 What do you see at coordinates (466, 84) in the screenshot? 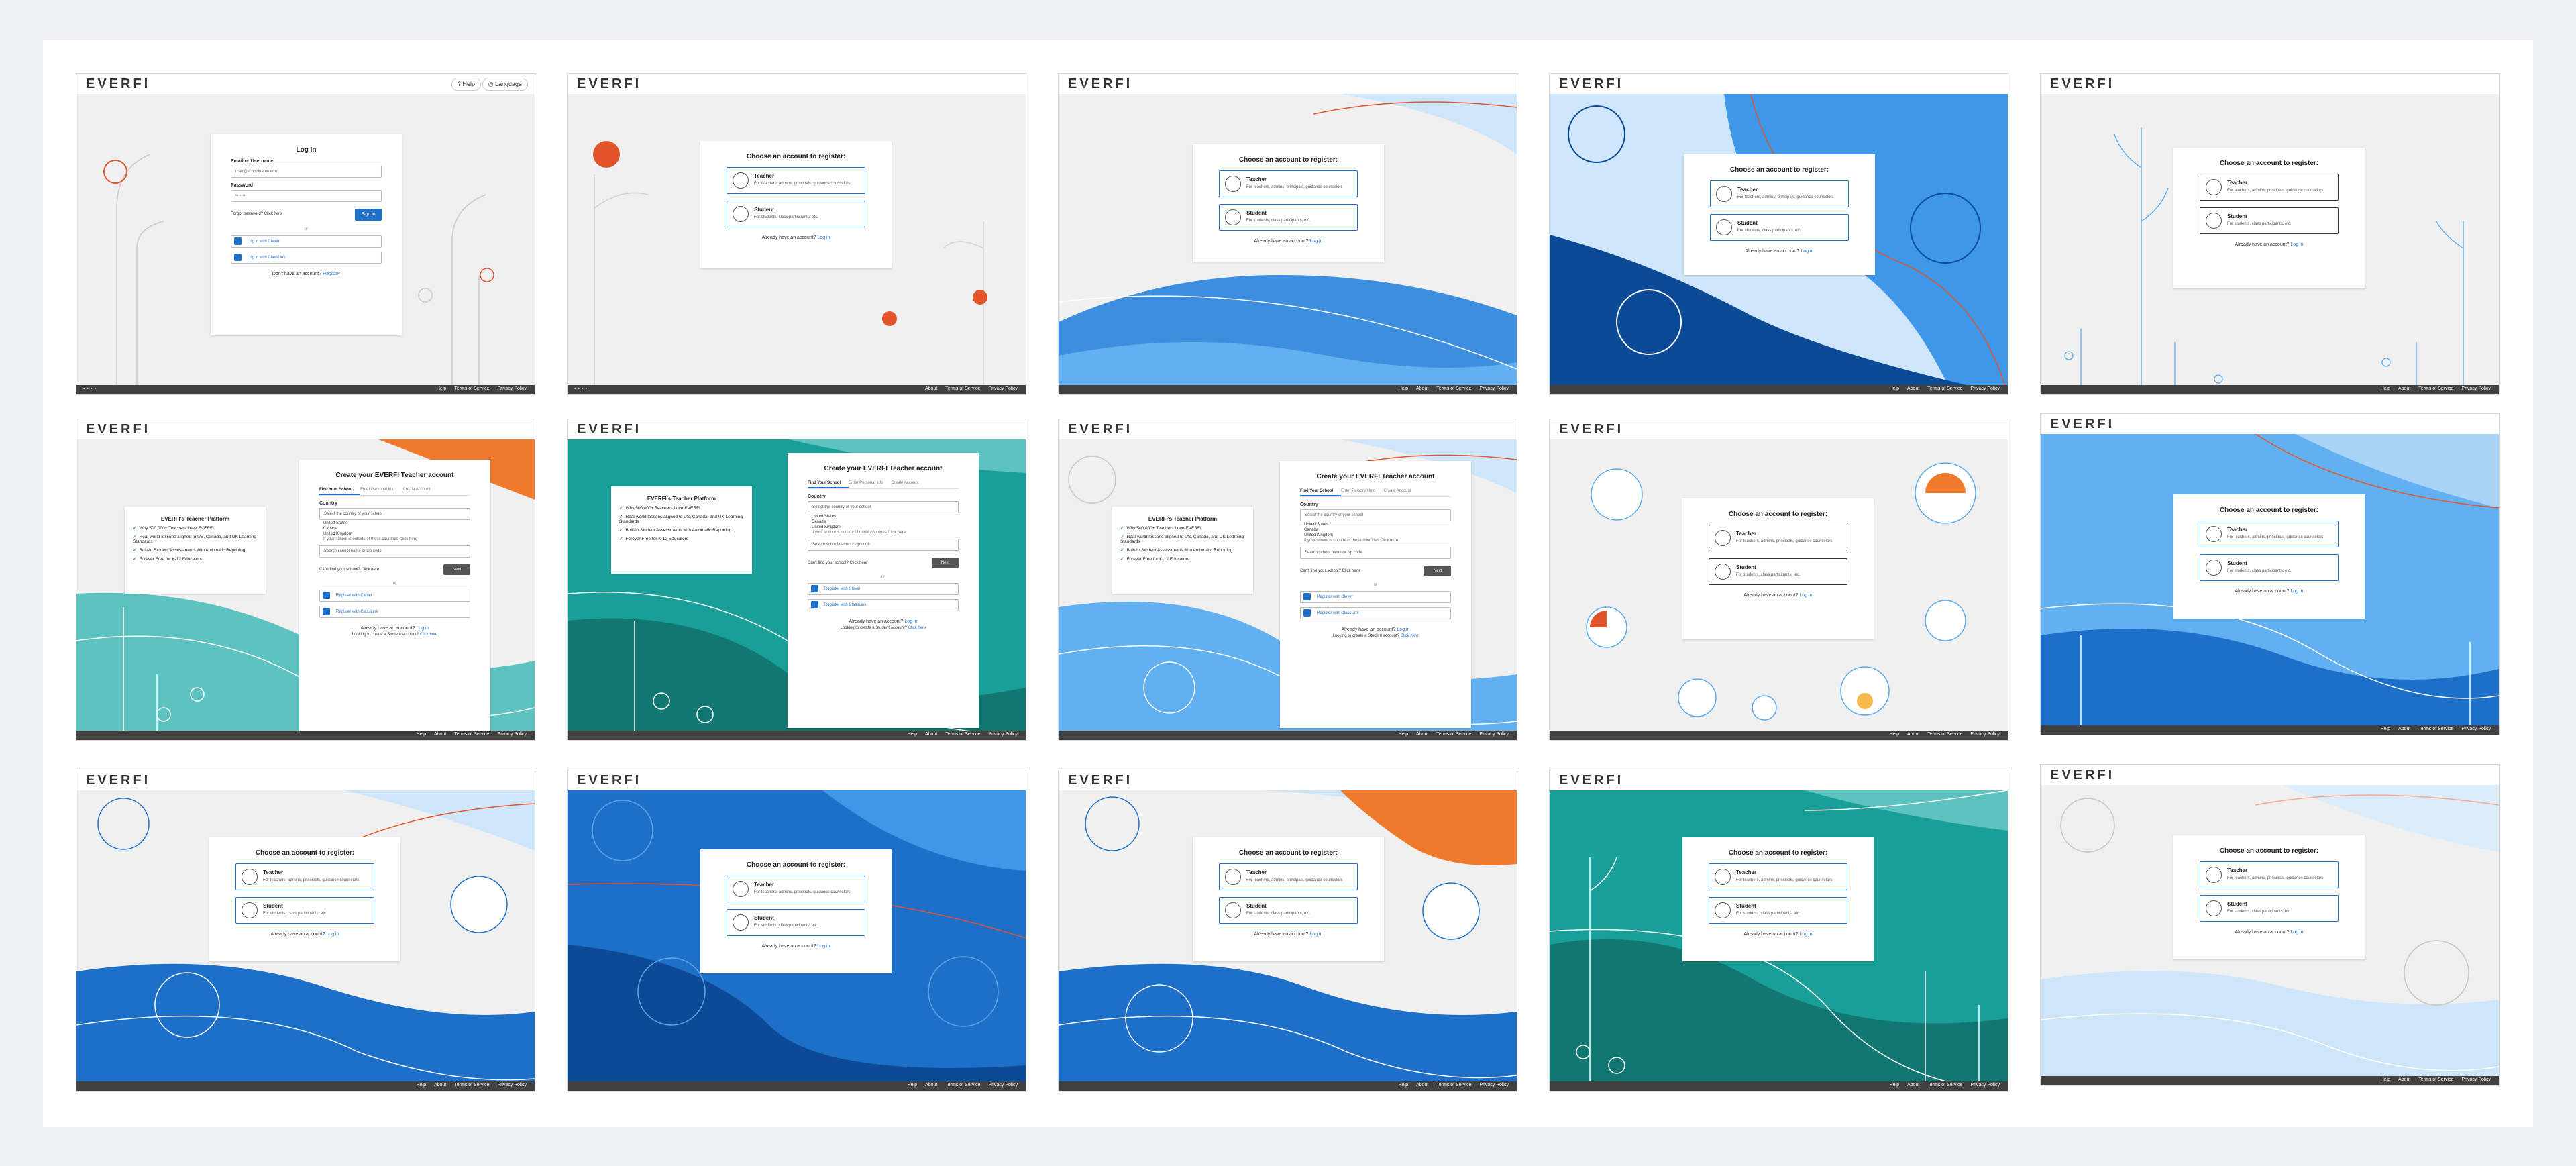
I see `help-button: ? Help` at bounding box center [466, 84].